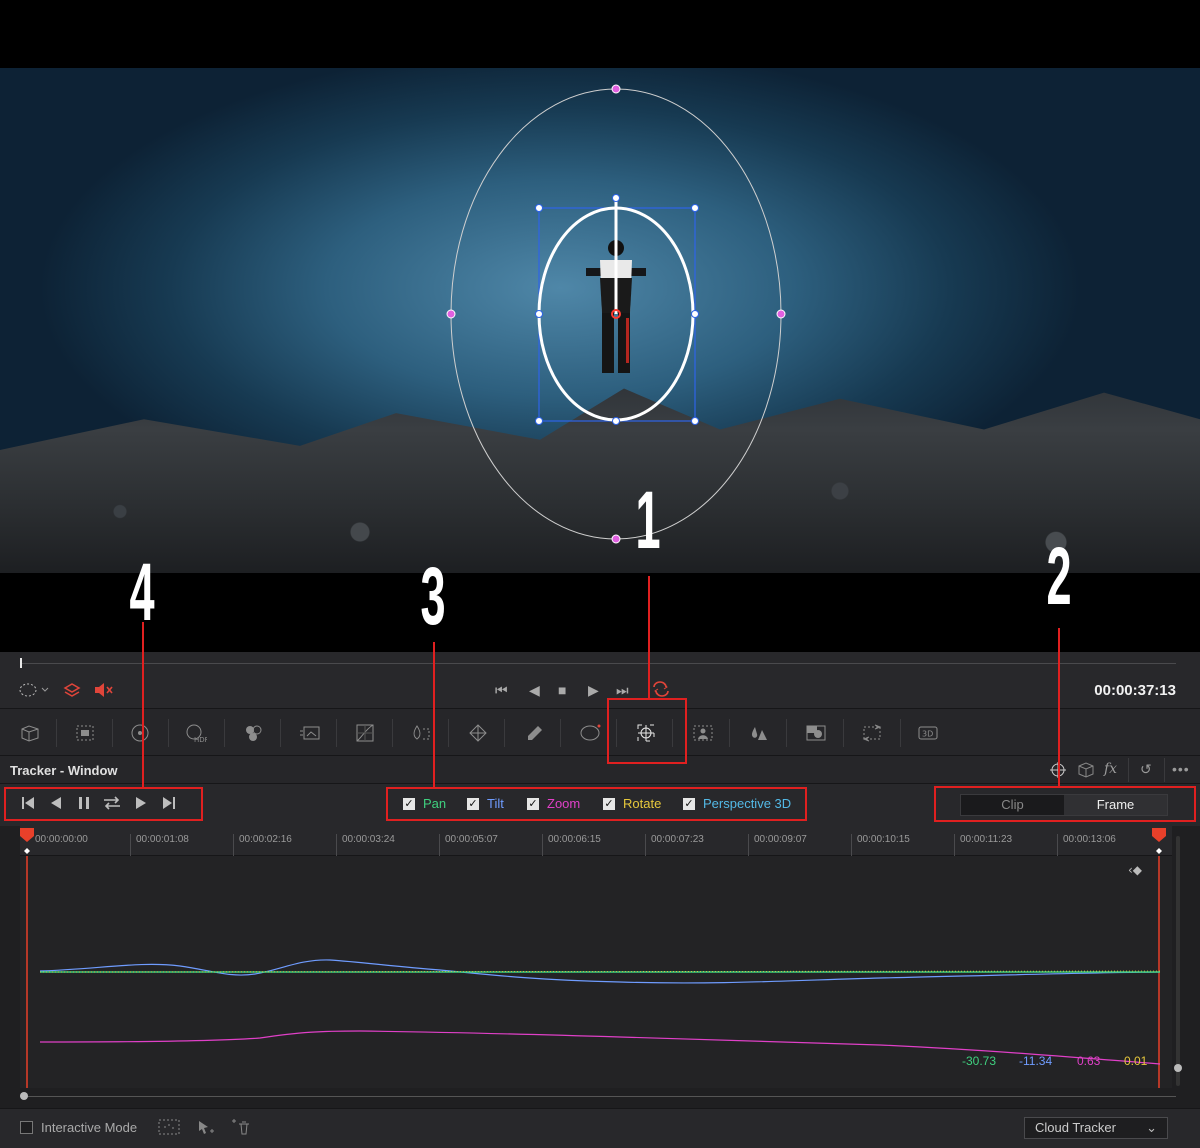 The height and width of the screenshot is (1148, 1200). I want to click on play-reverse-icon: ◀, so click(534, 690).